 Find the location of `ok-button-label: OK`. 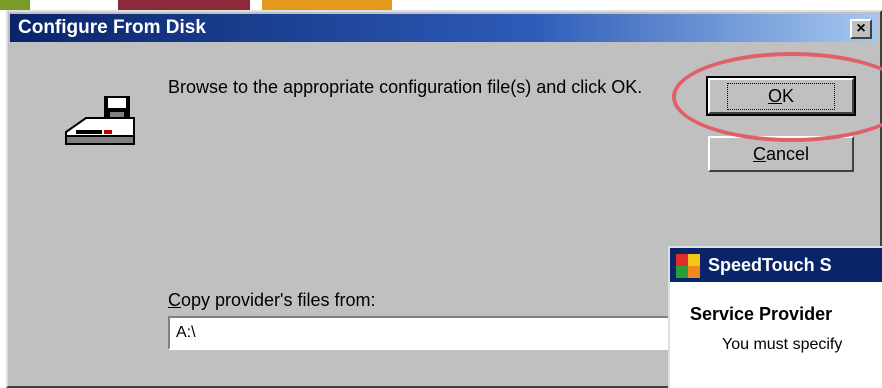

ok-button-label: OK is located at coordinates (781, 96).